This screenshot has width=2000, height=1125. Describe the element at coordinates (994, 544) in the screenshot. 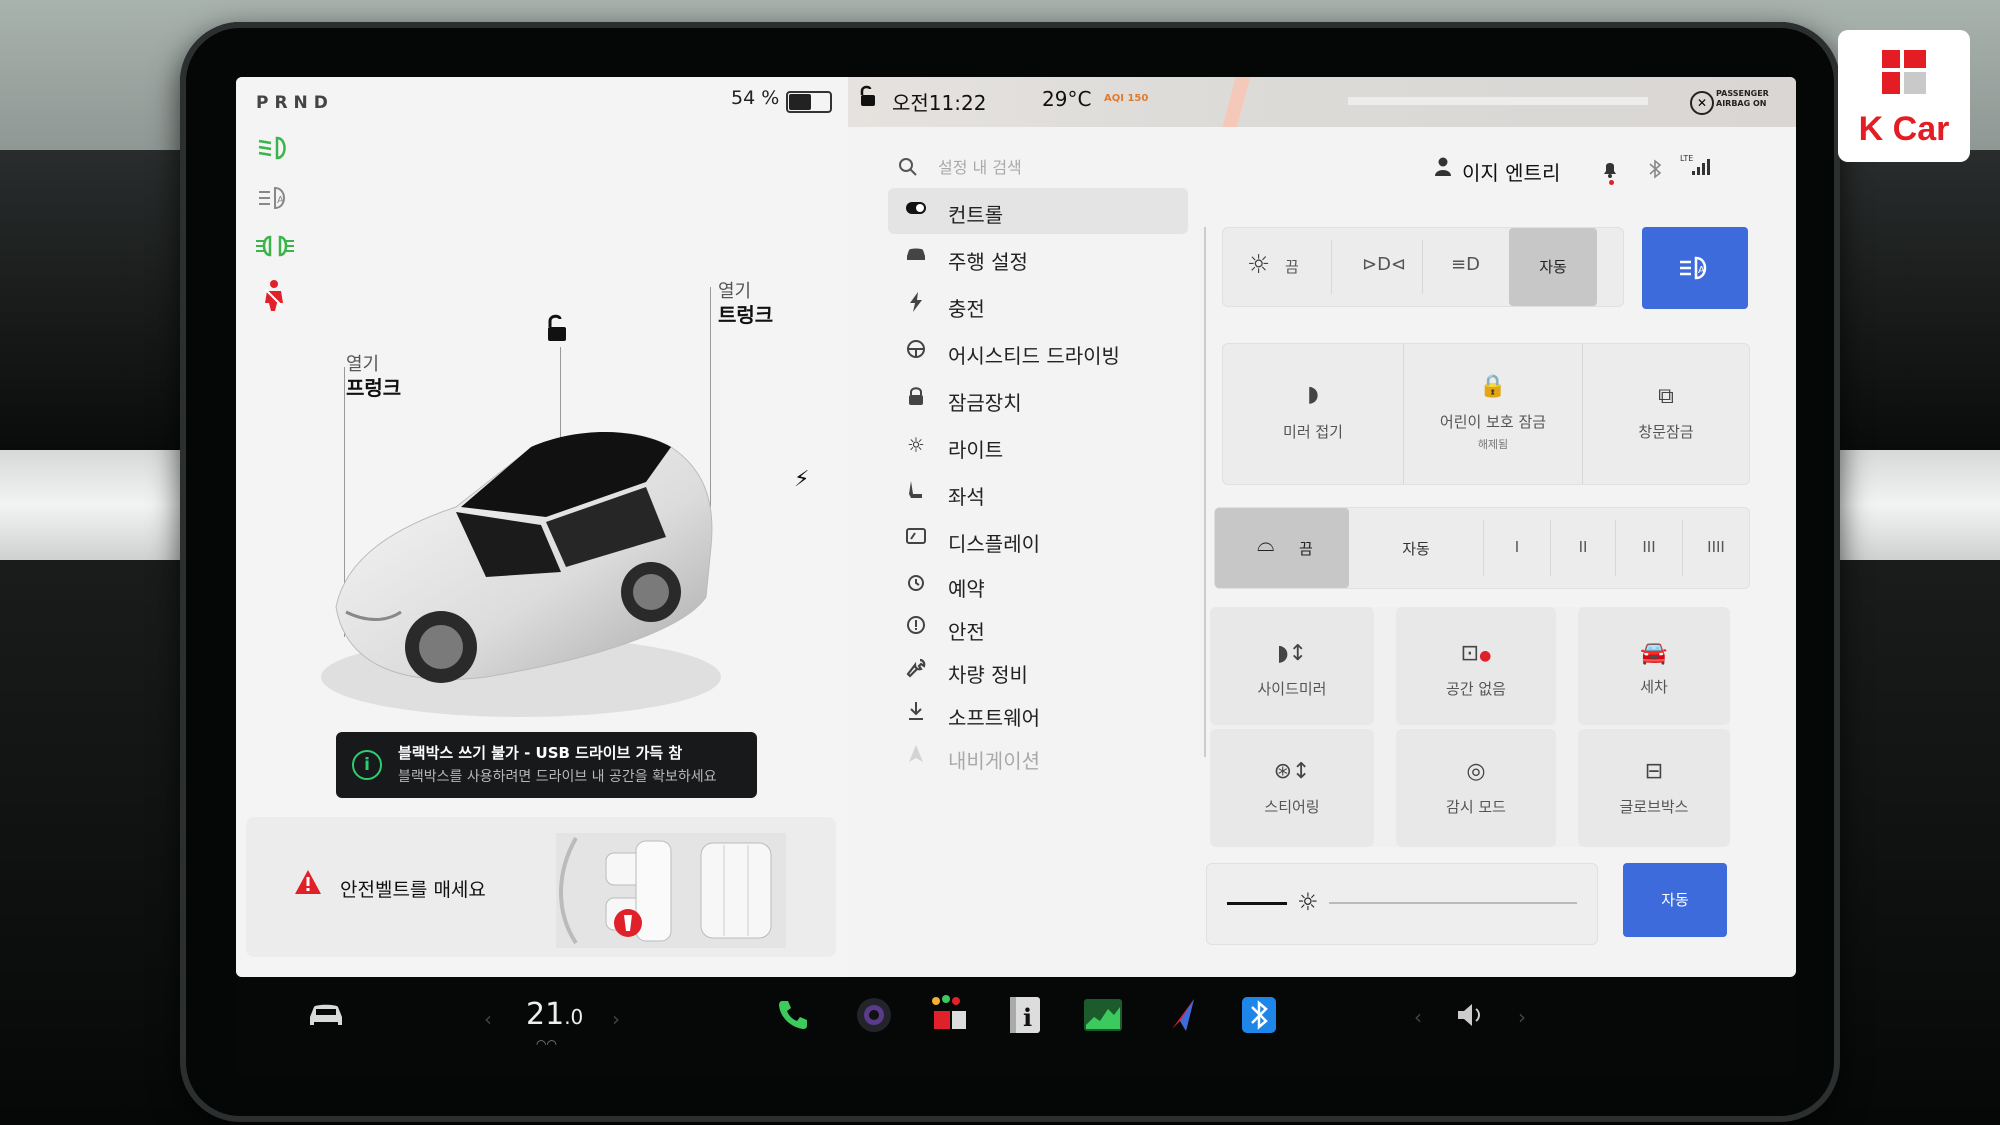

I see `sidebar-item-label: 디스플레이` at that location.